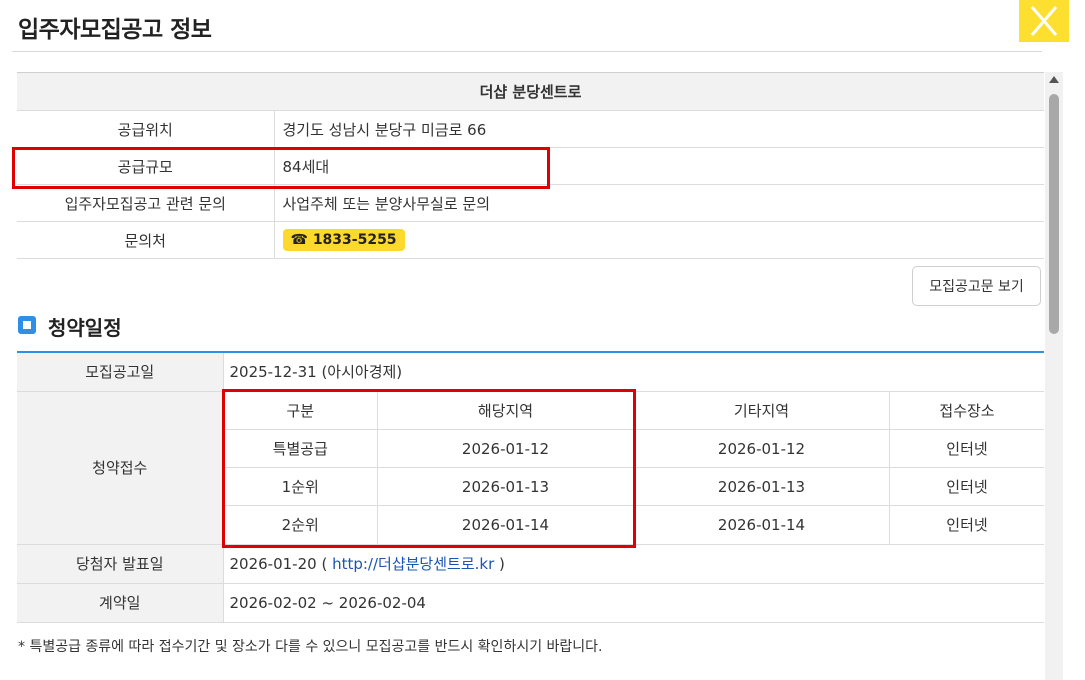 The width and height of the screenshot is (1085, 680). Describe the element at coordinates (659, 203) in the screenshot. I see `row-value: 사업주체 또는 분양사무실로 문의` at that location.